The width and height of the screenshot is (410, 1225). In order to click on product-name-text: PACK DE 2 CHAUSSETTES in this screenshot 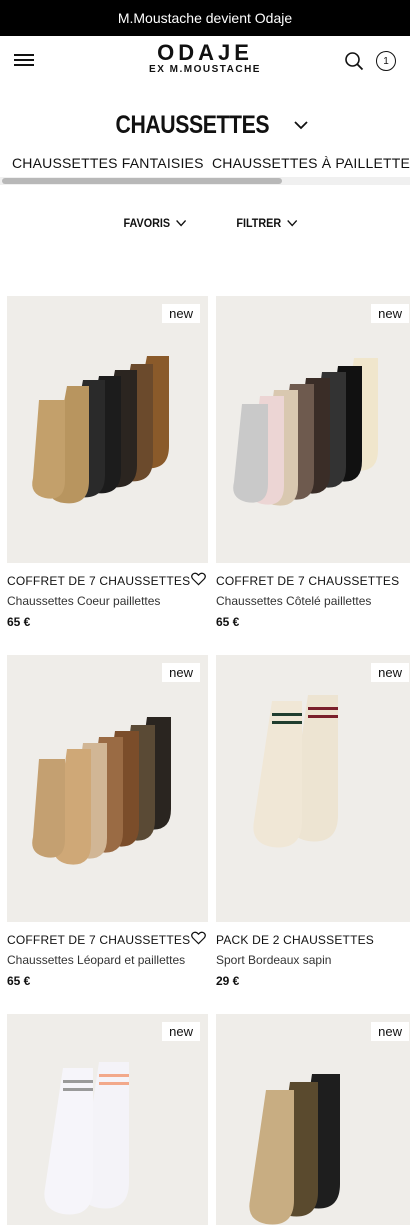, I will do `click(295, 940)`.